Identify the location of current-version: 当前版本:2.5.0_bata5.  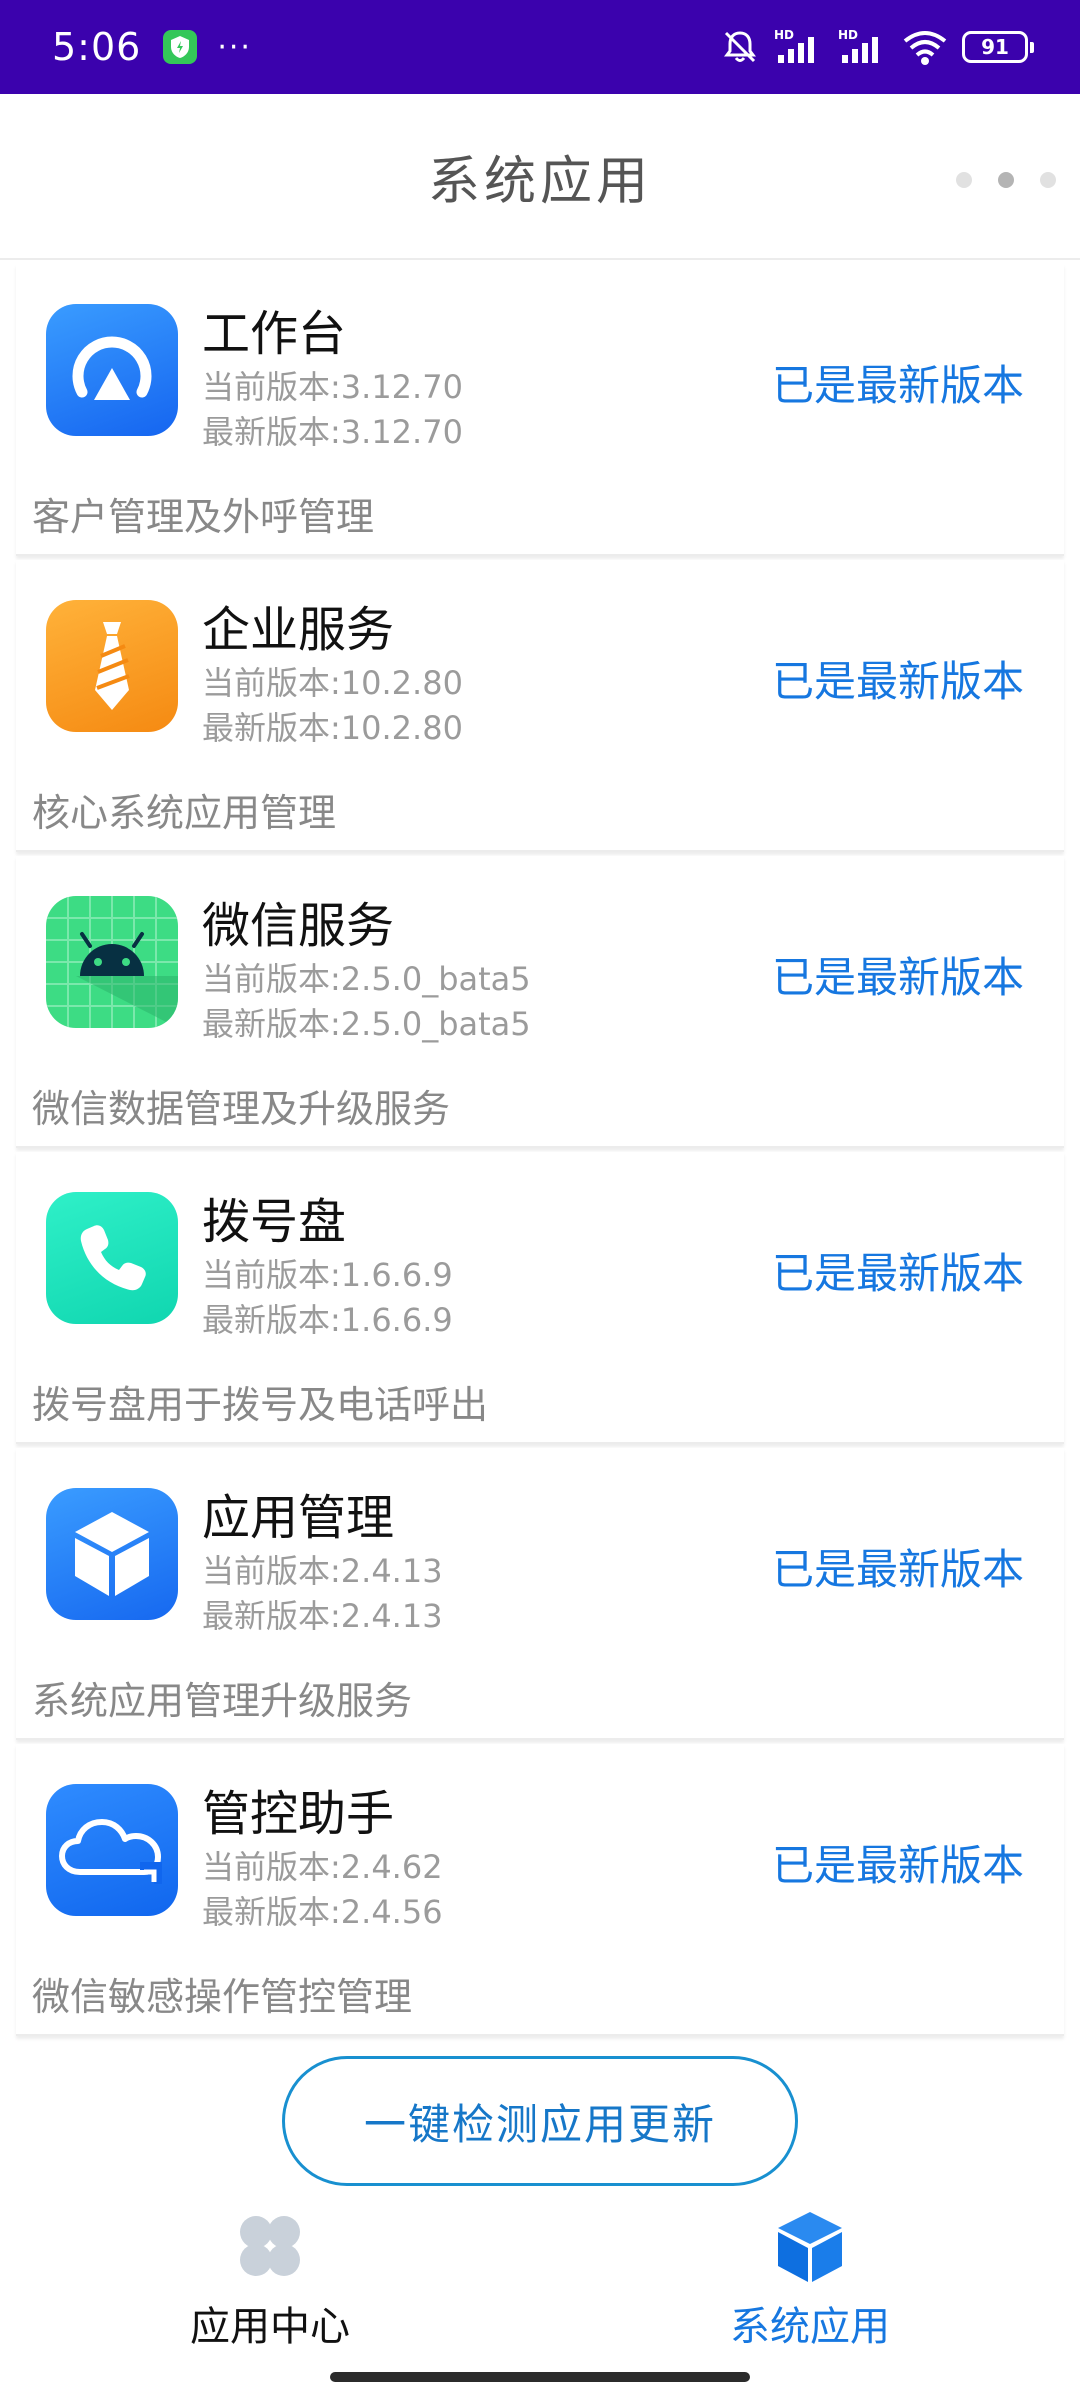
(366, 979).